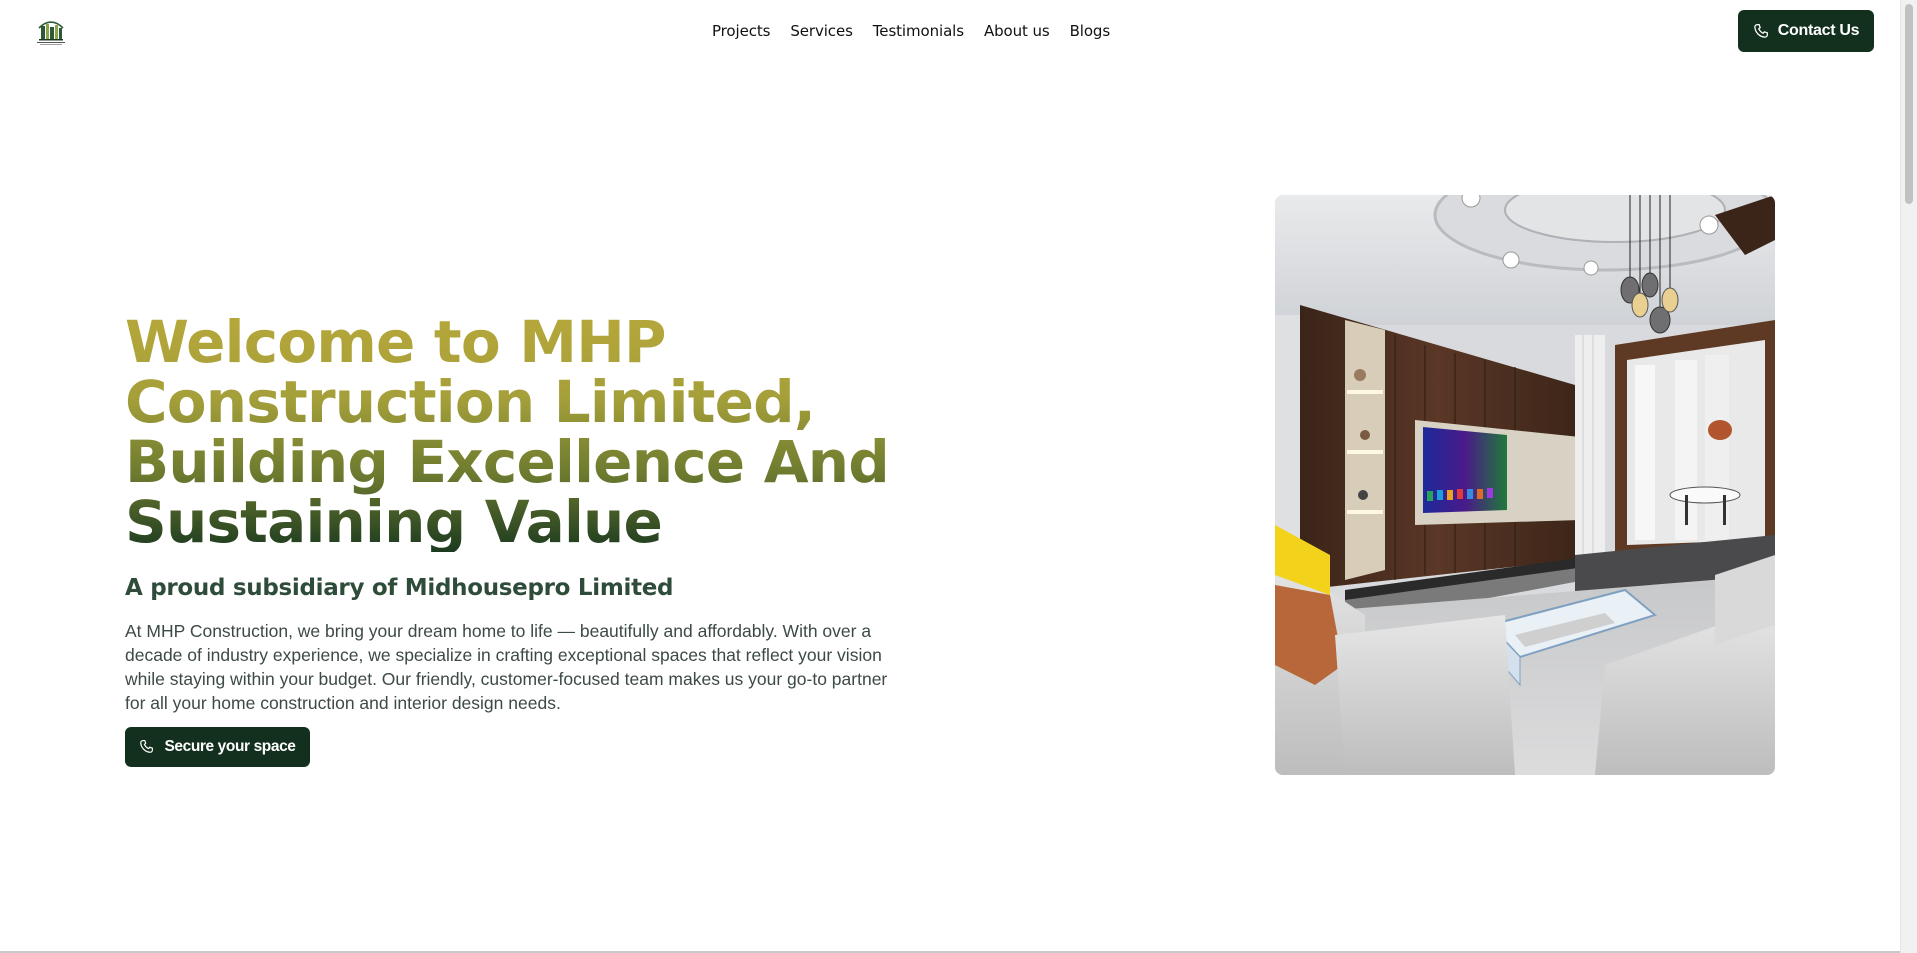 Image resolution: width=1917 pixels, height=953 pixels. I want to click on contact-us-button: Contact Us, so click(1806, 31).